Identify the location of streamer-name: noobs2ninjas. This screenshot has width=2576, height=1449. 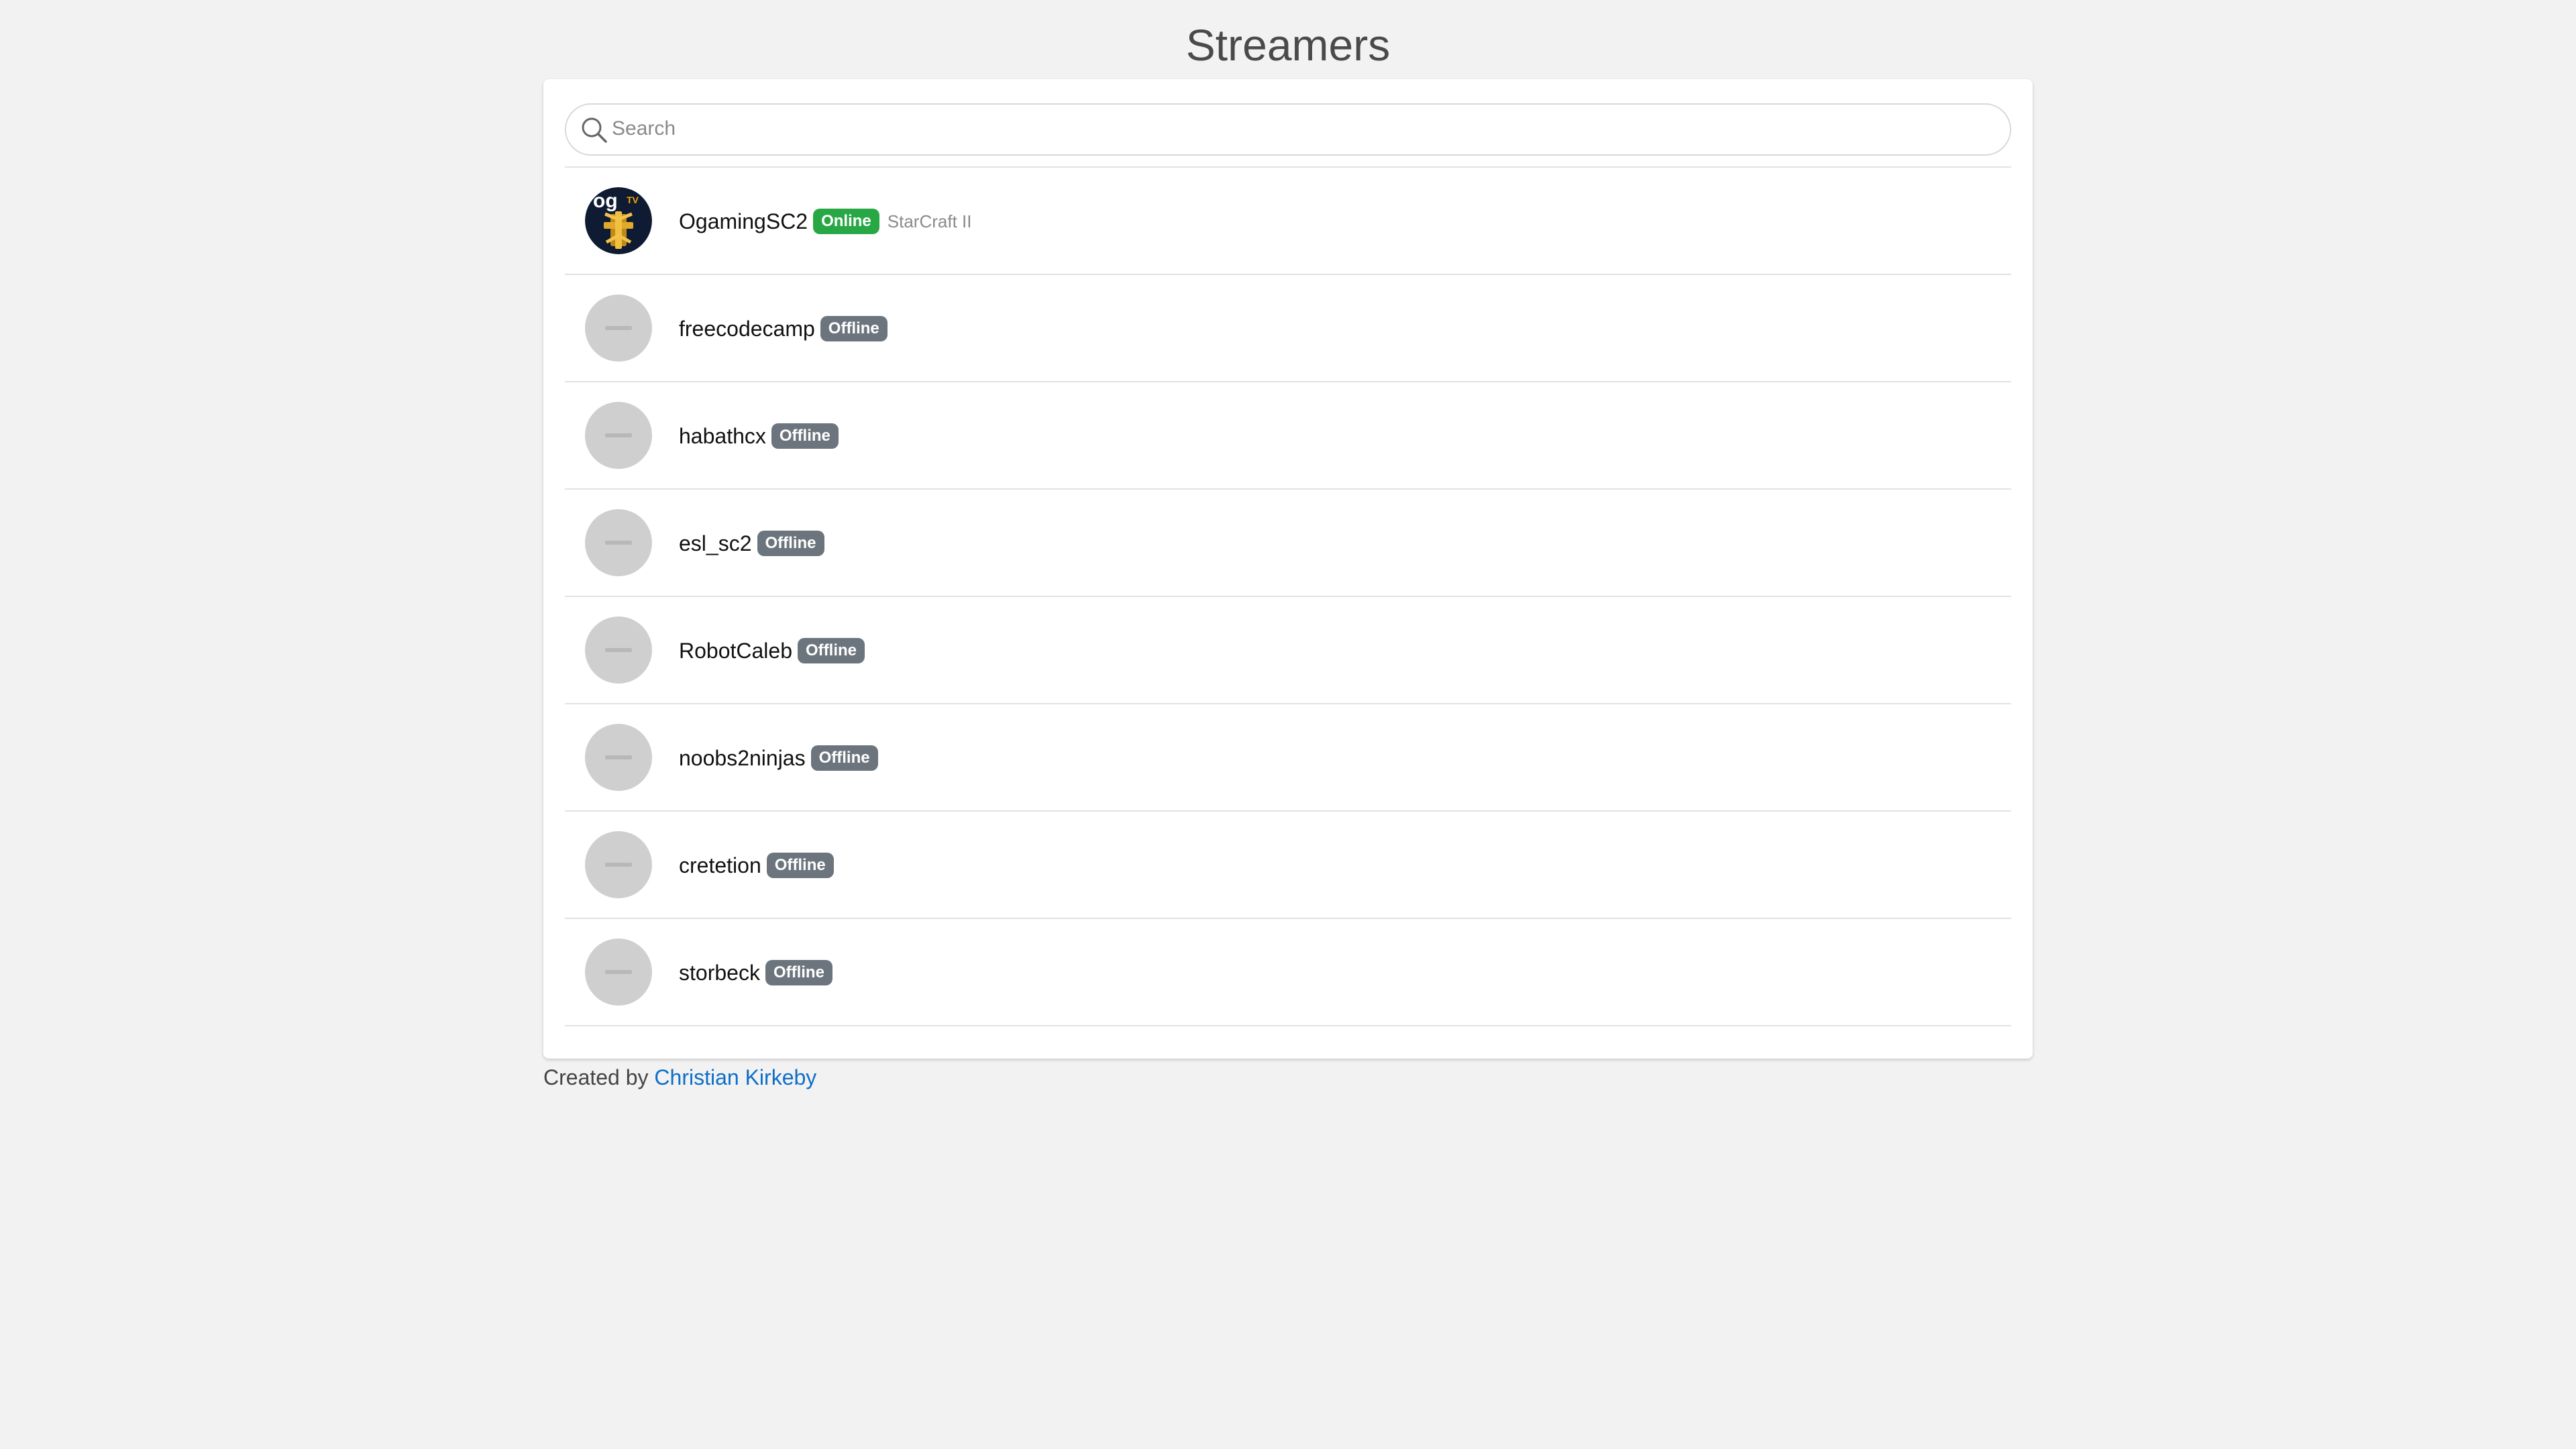
(742, 758).